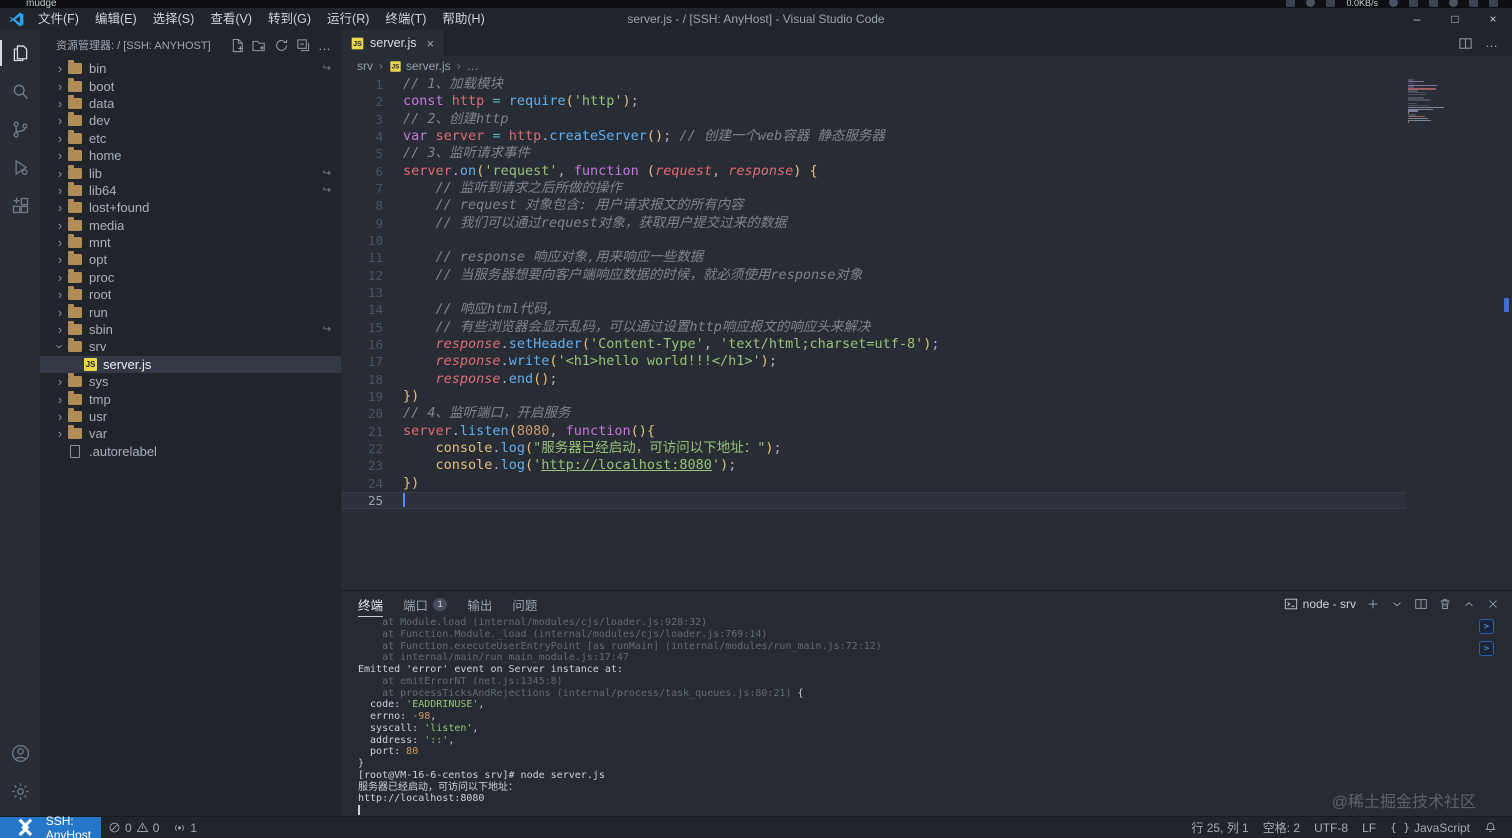  What do you see at coordinates (190, 311) in the screenshot?
I see `tree-item-folder: run` at bounding box center [190, 311].